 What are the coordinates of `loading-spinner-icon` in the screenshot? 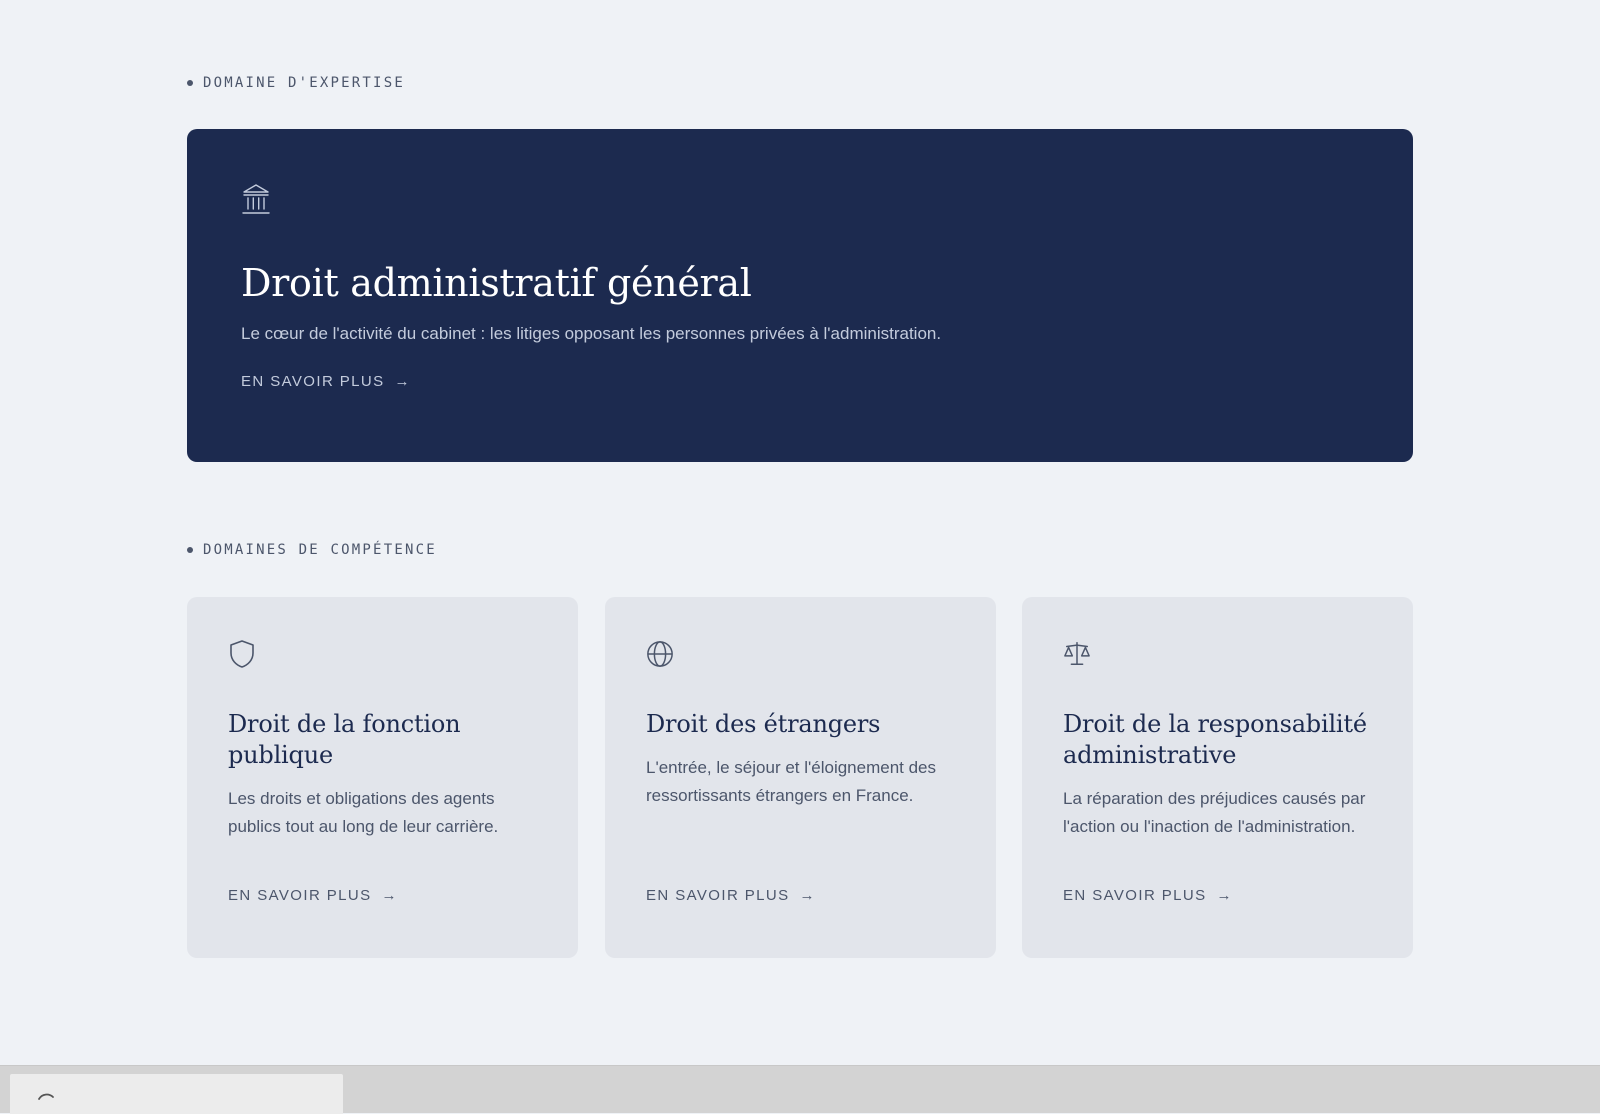 It's located at (46, 1096).